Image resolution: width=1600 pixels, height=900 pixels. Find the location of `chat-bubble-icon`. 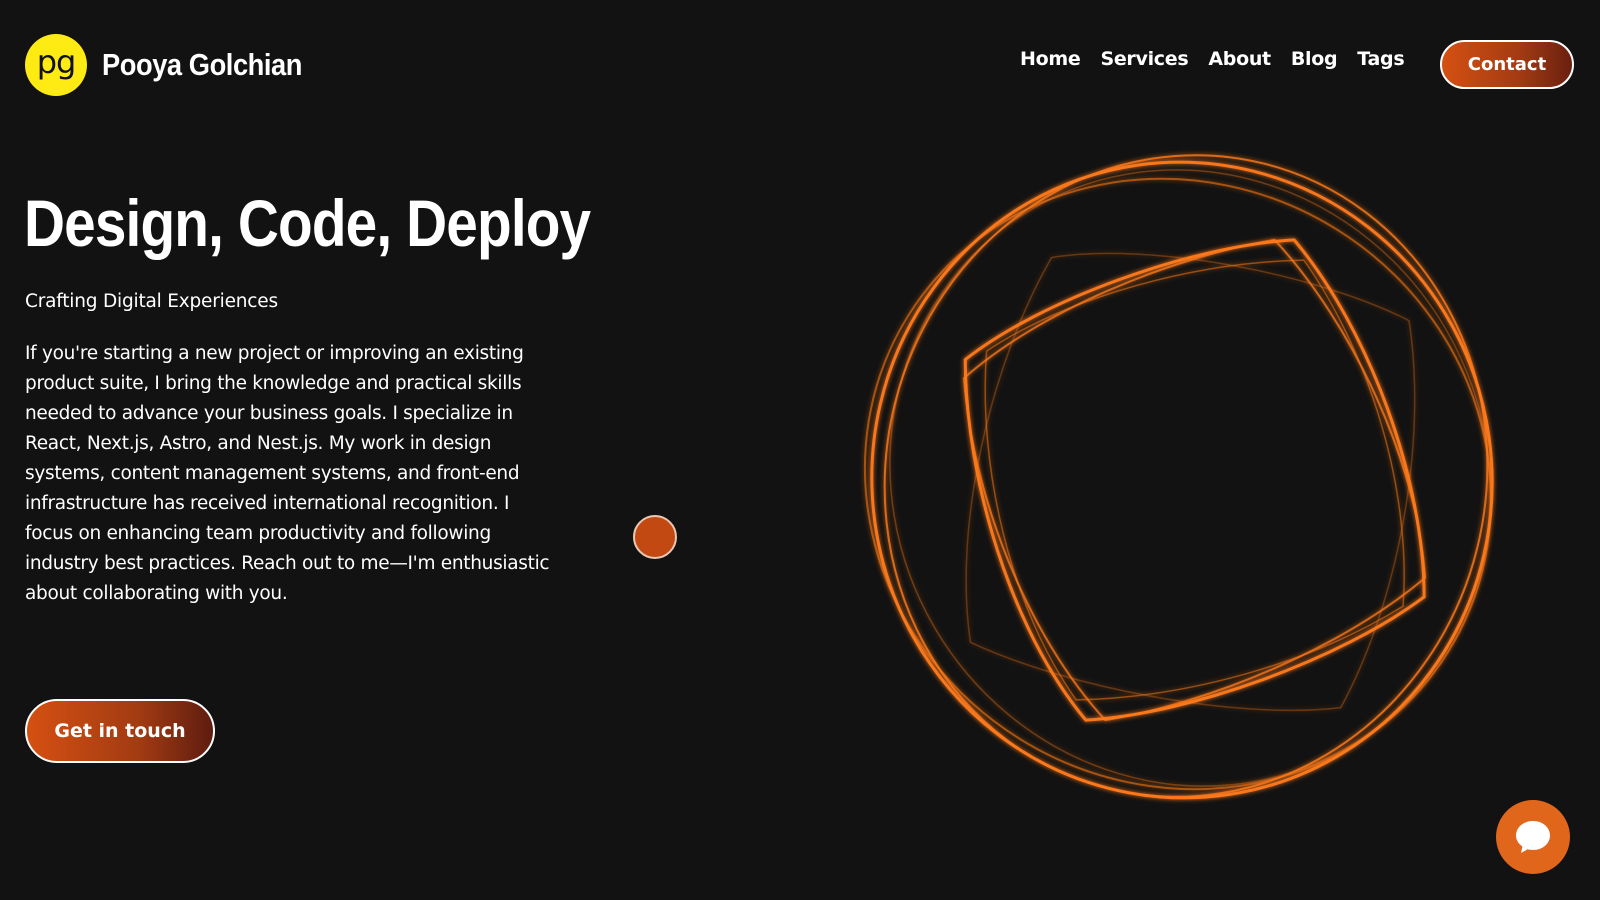

chat-bubble-icon is located at coordinates (1533, 837).